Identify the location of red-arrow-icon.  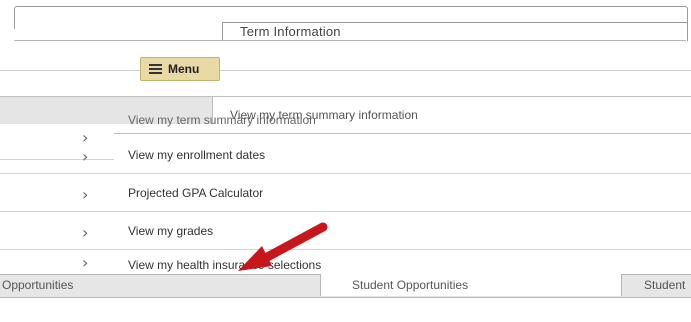
(283, 246).